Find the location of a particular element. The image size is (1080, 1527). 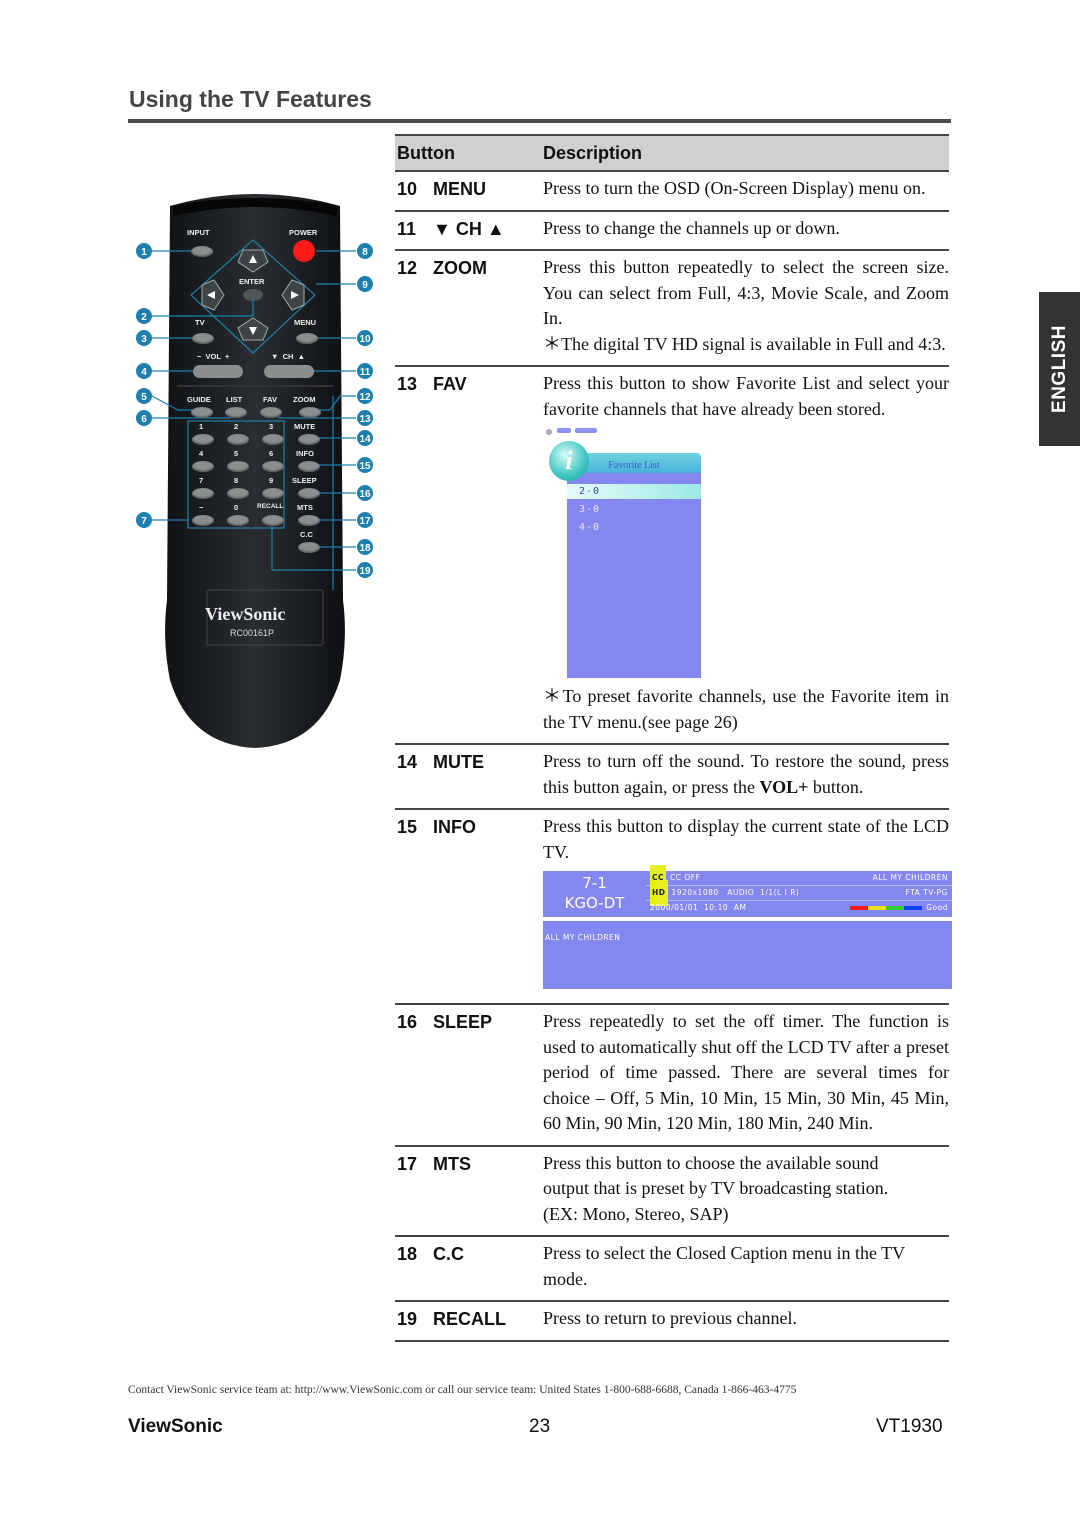

signal-label: Good is located at coordinates (937, 908).